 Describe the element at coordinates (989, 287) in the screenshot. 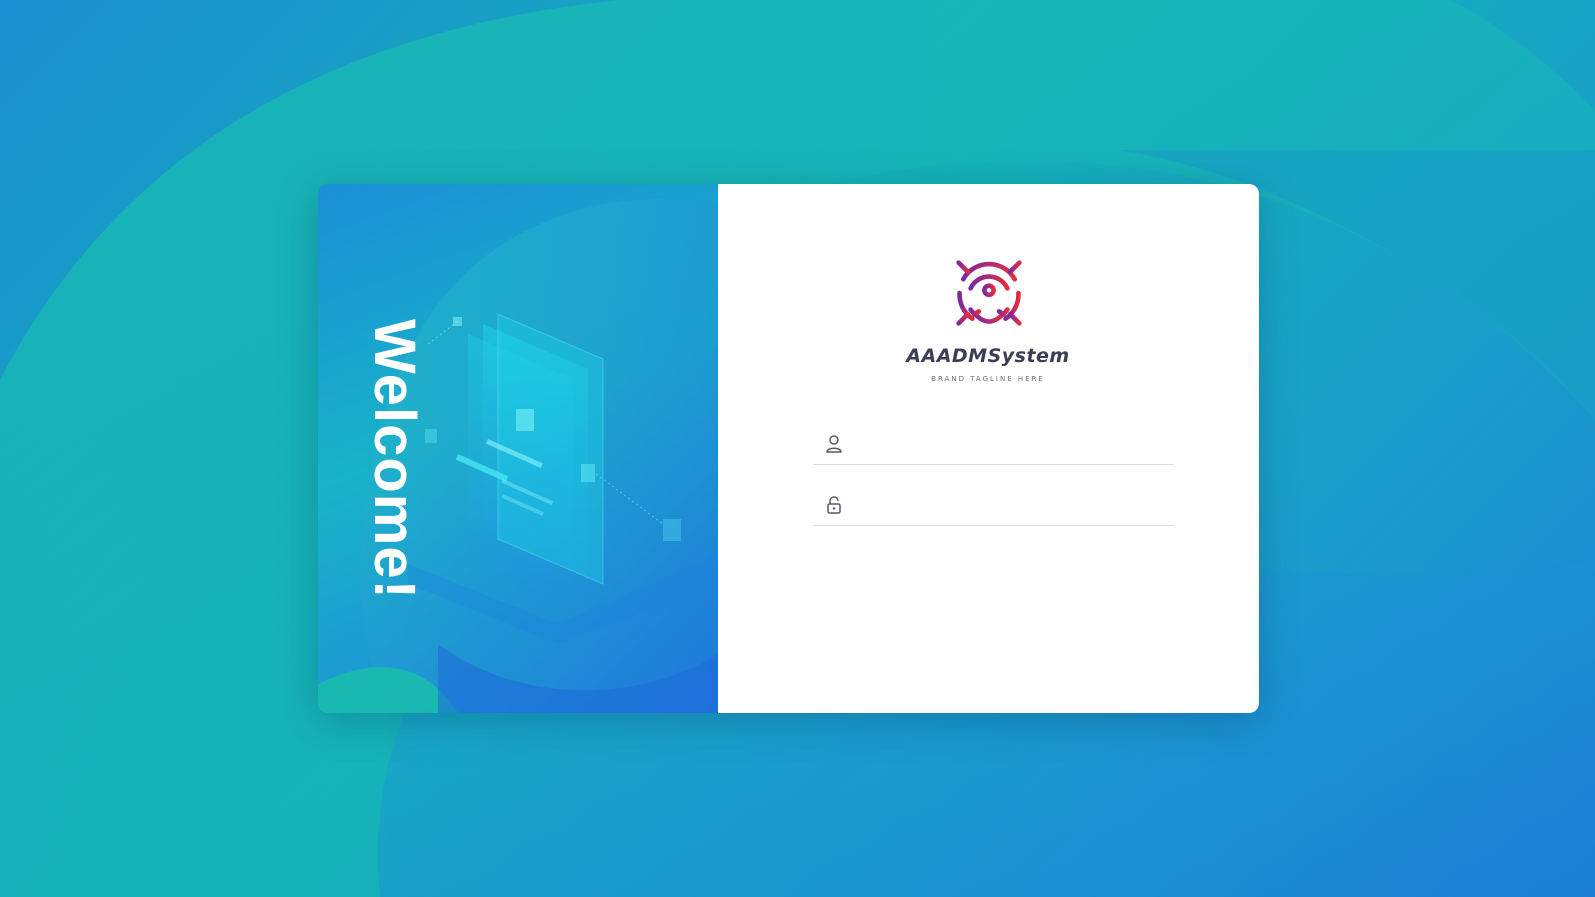

I see `ship-wheel-anchor-icon` at that location.